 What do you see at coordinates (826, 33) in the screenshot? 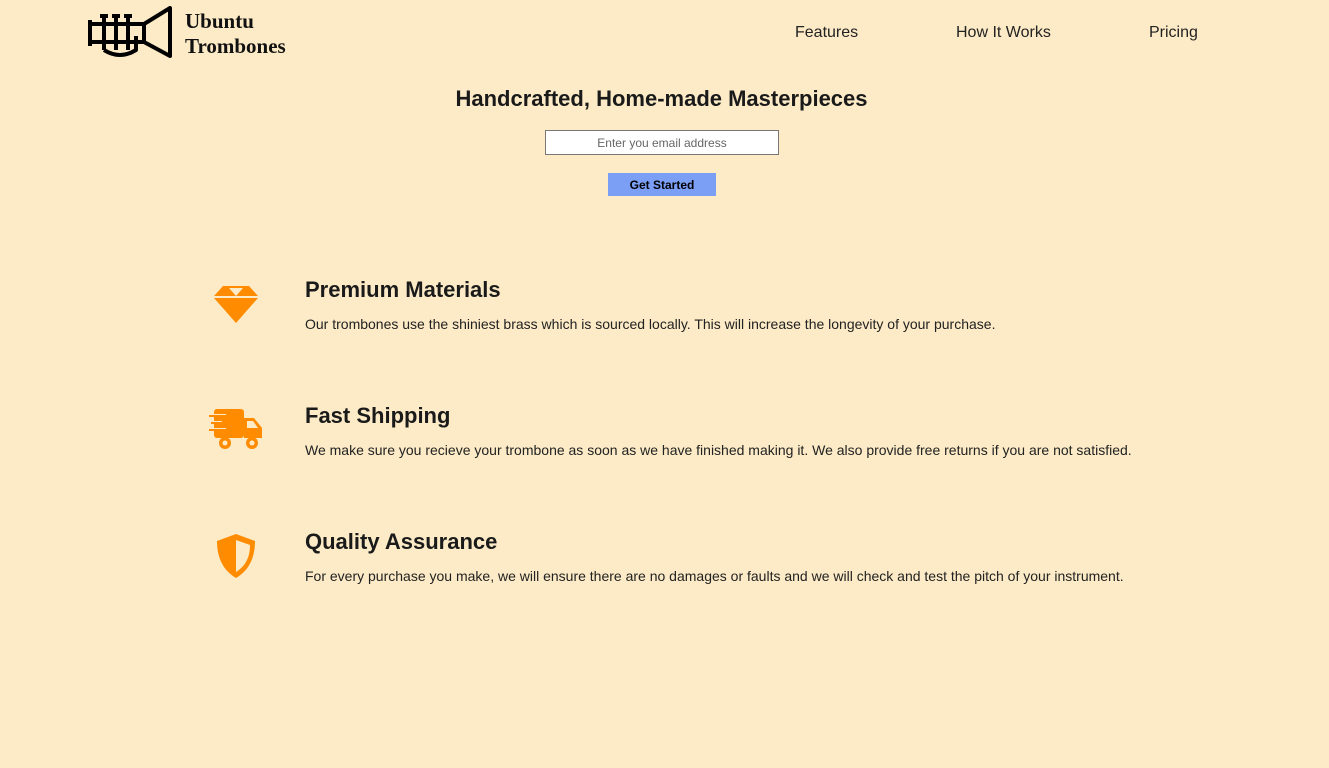
I see `nav-link-features: Features` at bounding box center [826, 33].